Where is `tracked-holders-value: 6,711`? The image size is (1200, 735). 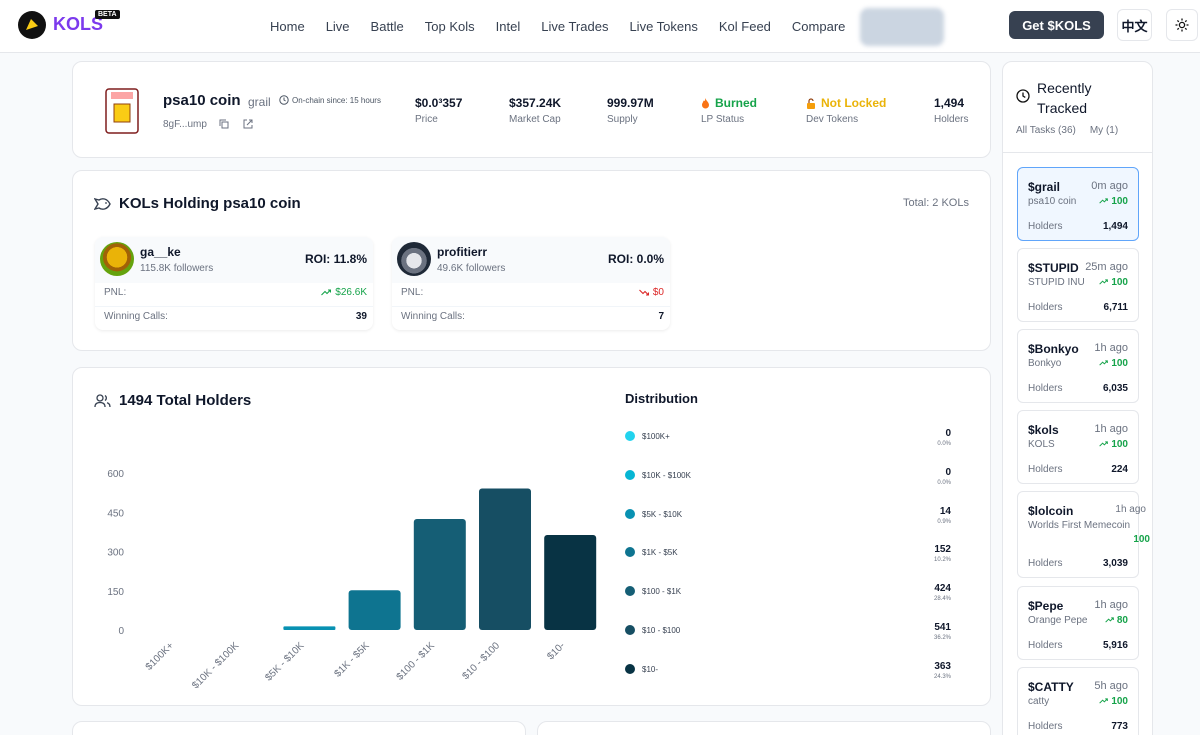 tracked-holders-value: 6,711 is located at coordinates (1115, 307).